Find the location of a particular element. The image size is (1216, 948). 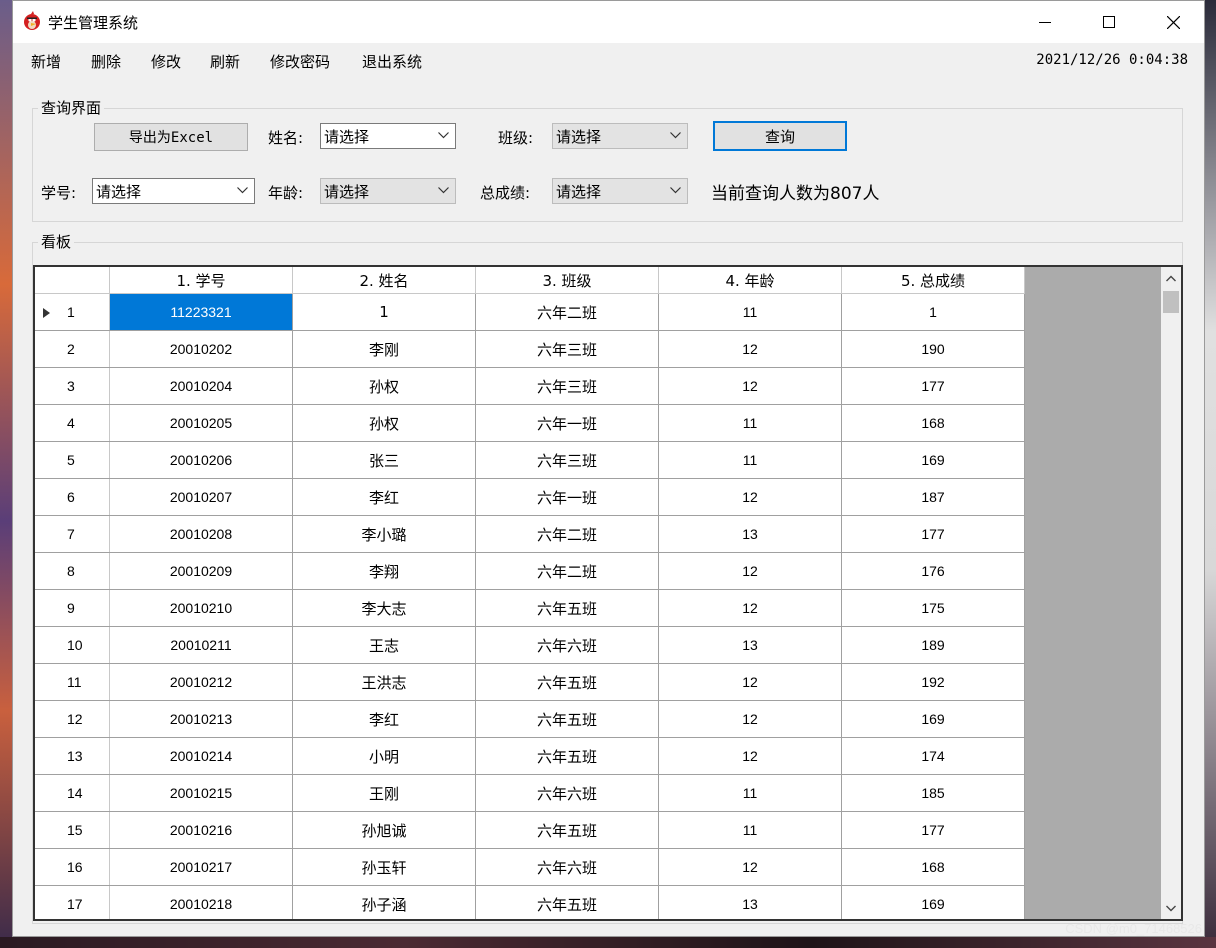

row-header: 14 is located at coordinates (72, 793).